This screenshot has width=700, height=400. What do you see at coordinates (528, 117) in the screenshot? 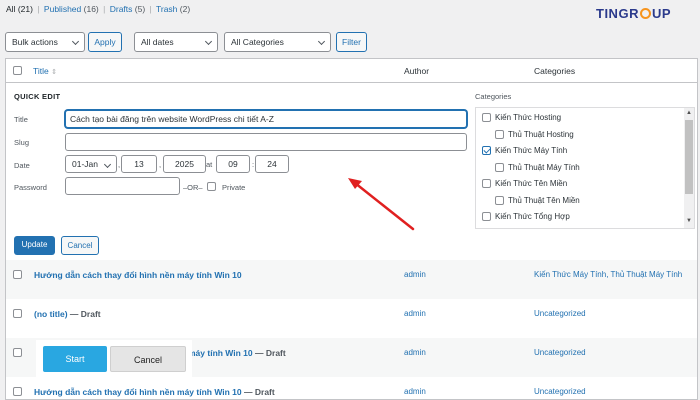
I see `category-label: Kiến Thức Hosting` at bounding box center [528, 117].